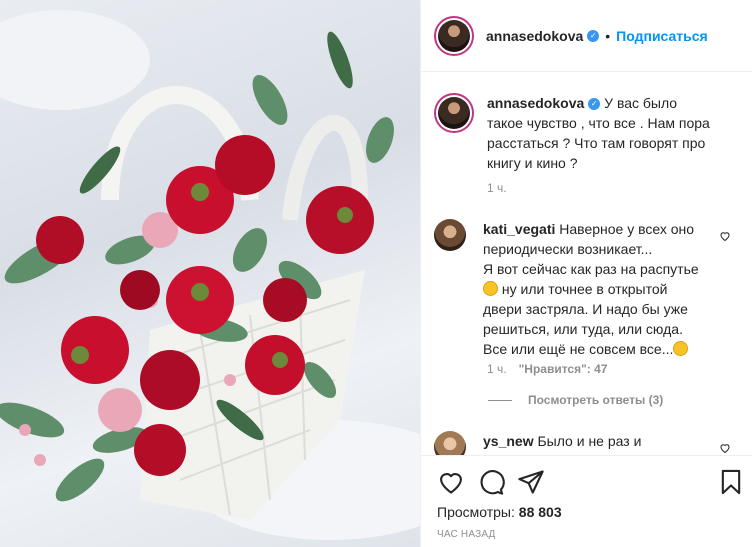 This screenshot has width=752, height=547. Describe the element at coordinates (491, 482) in the screenshot. I see `comment-icon` at that location.